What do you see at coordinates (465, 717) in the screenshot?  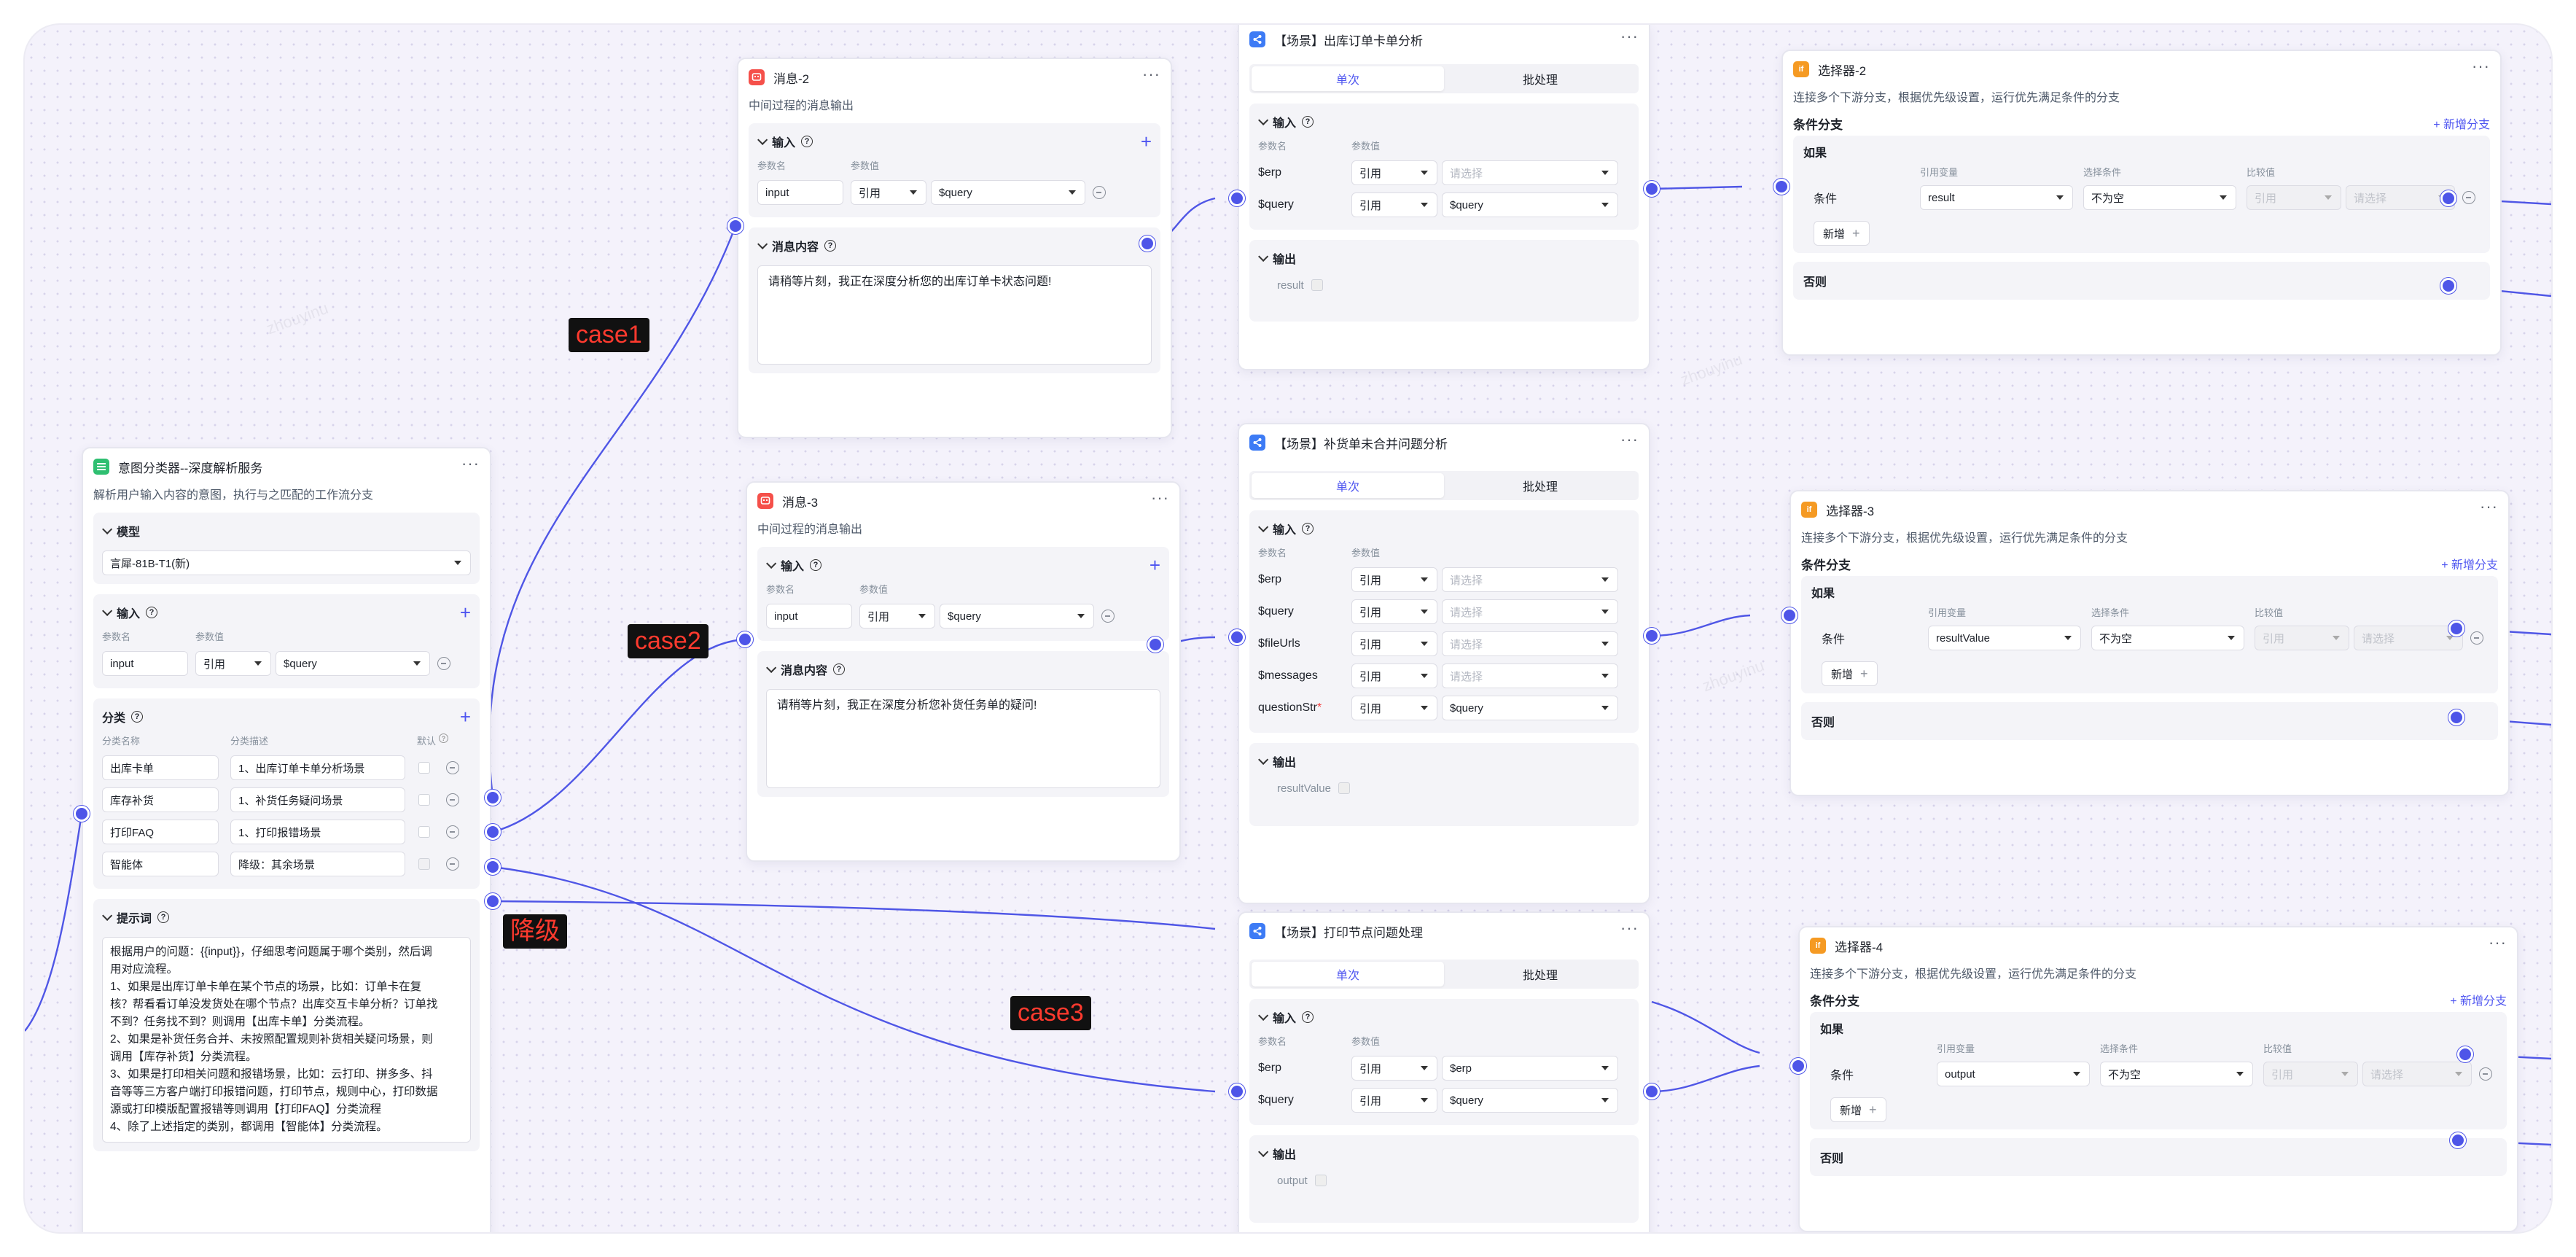 I see `add-class-button: +` at bounding box center [465, 717].